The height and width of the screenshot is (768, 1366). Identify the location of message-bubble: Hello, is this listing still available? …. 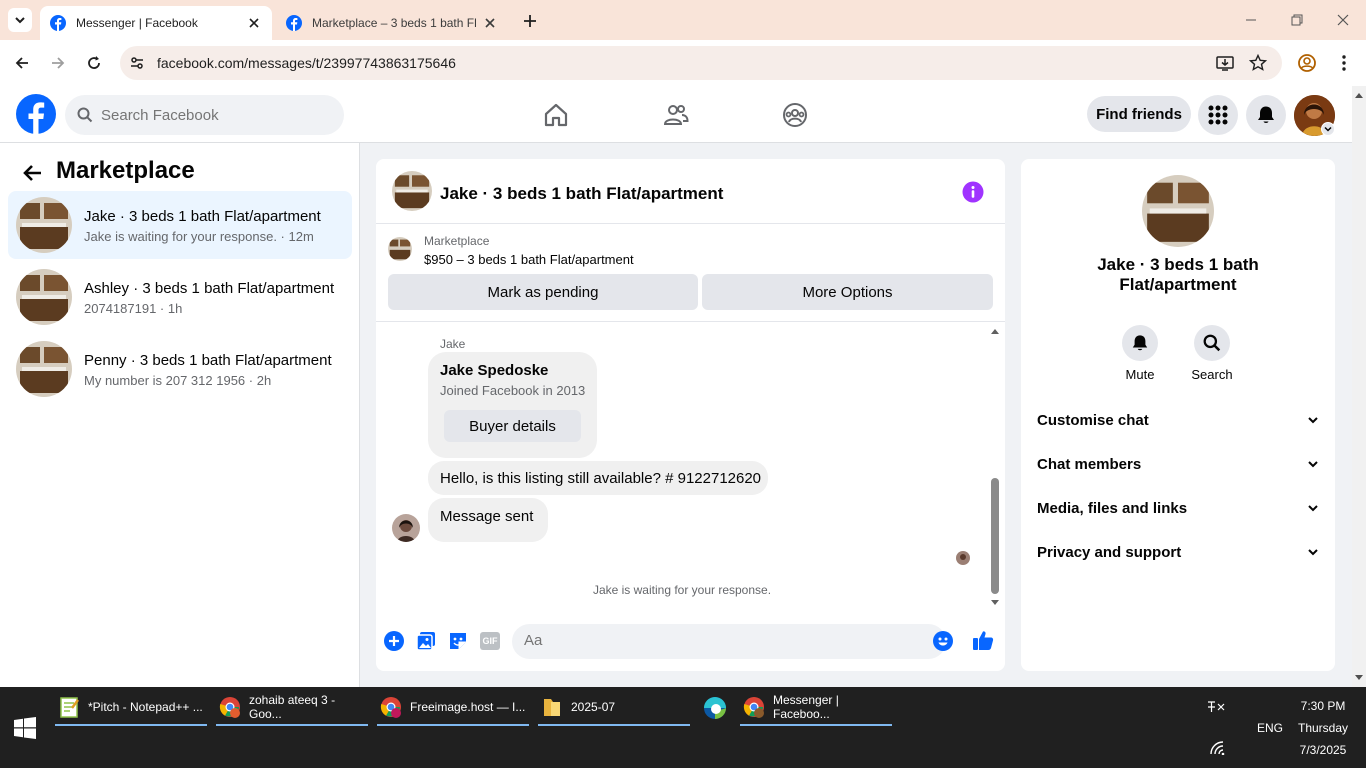
(598, 478).